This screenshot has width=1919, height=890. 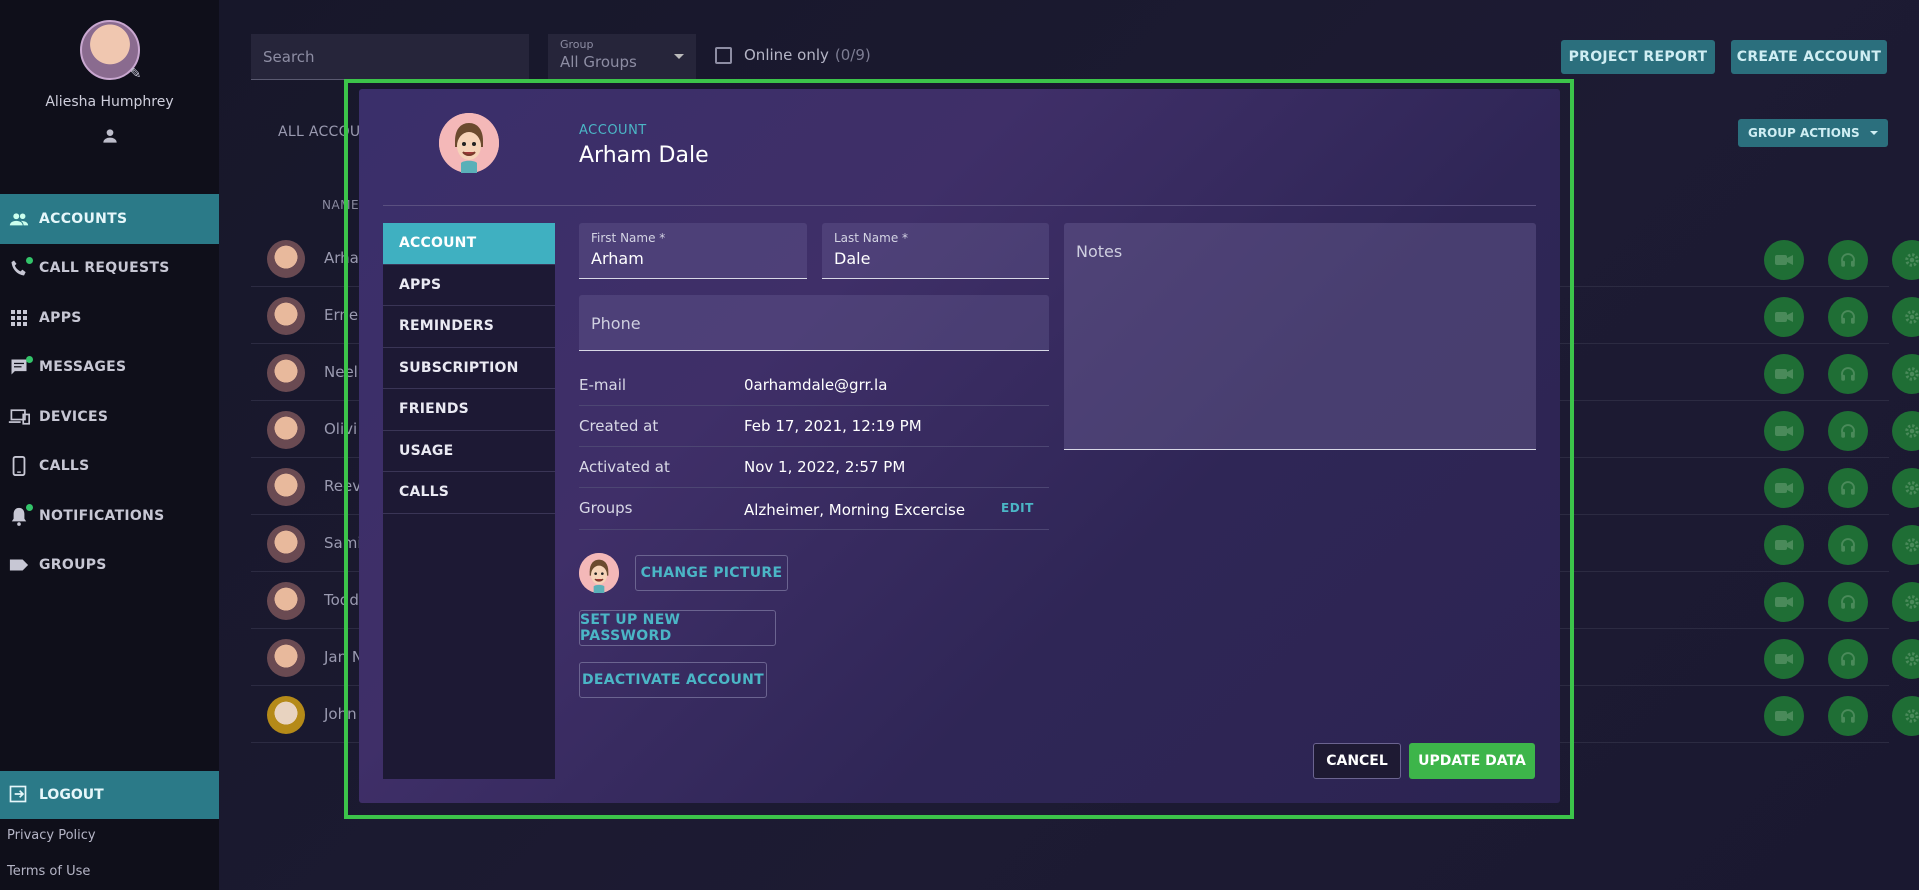 I want to click on info-row-activated: Activated at Nov 1, 2022, 2:57 PM, so click(x=814, y=467).